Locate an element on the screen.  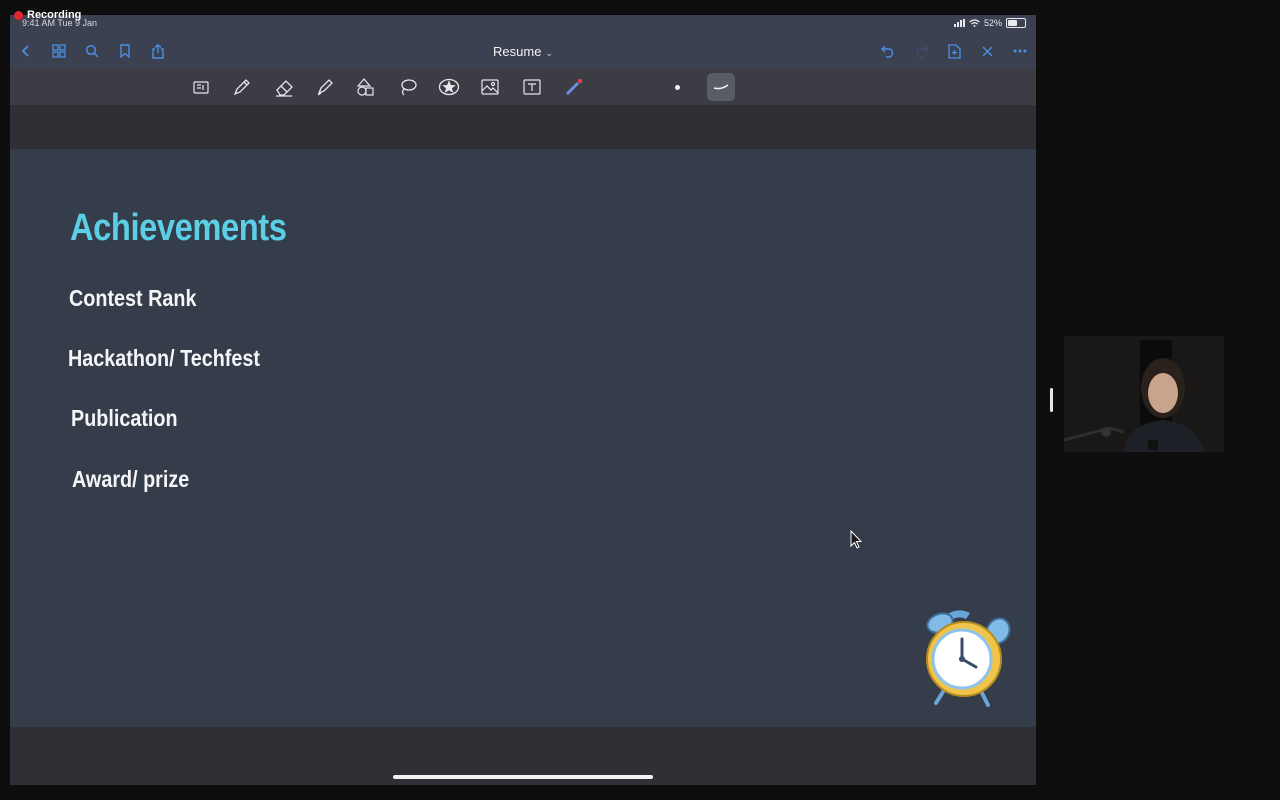
laser-pointer-icon is located at coordinates (574, 86).